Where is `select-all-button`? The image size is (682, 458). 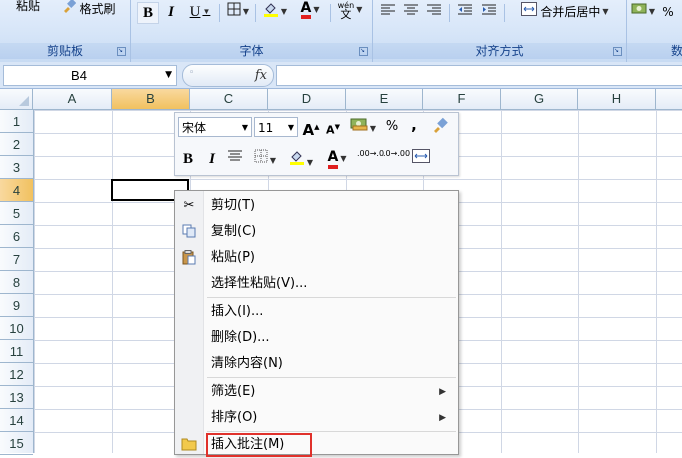 select-all-button is located at coordinates (16, 99).